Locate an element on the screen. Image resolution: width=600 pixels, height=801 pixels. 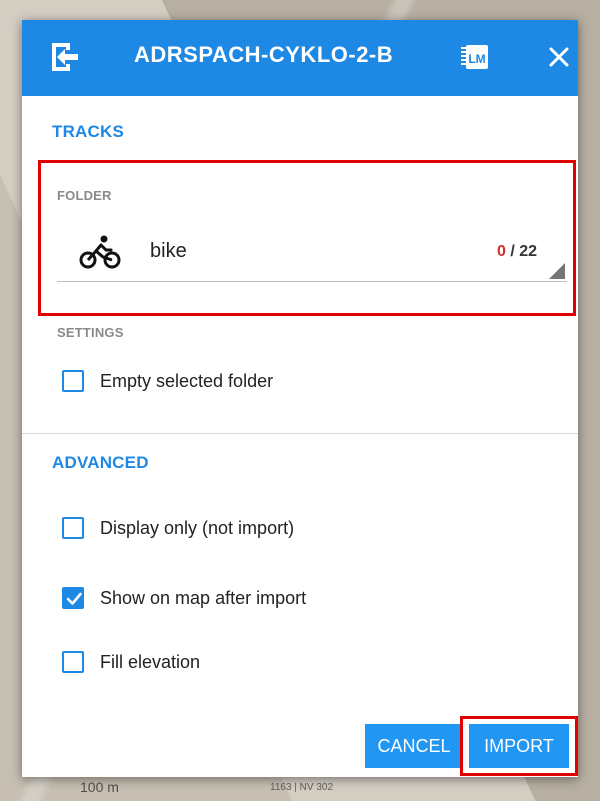
show-on-map-label: Show on map after import is located at coordinates (203, 597).